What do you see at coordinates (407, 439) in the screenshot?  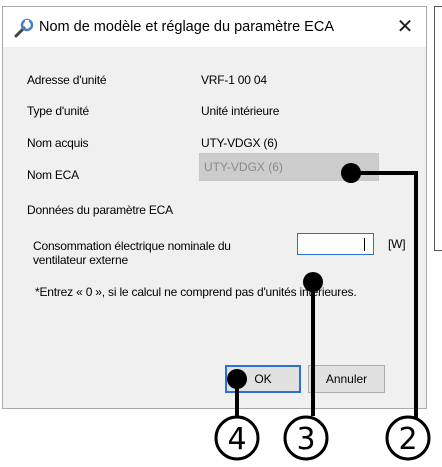 I see `callout-number-2: 2` at bounding box center [407, 439].